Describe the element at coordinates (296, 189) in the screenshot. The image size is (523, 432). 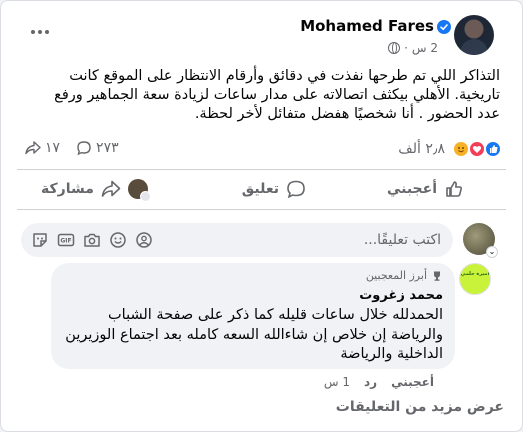
I see `comment-icon` at that location.